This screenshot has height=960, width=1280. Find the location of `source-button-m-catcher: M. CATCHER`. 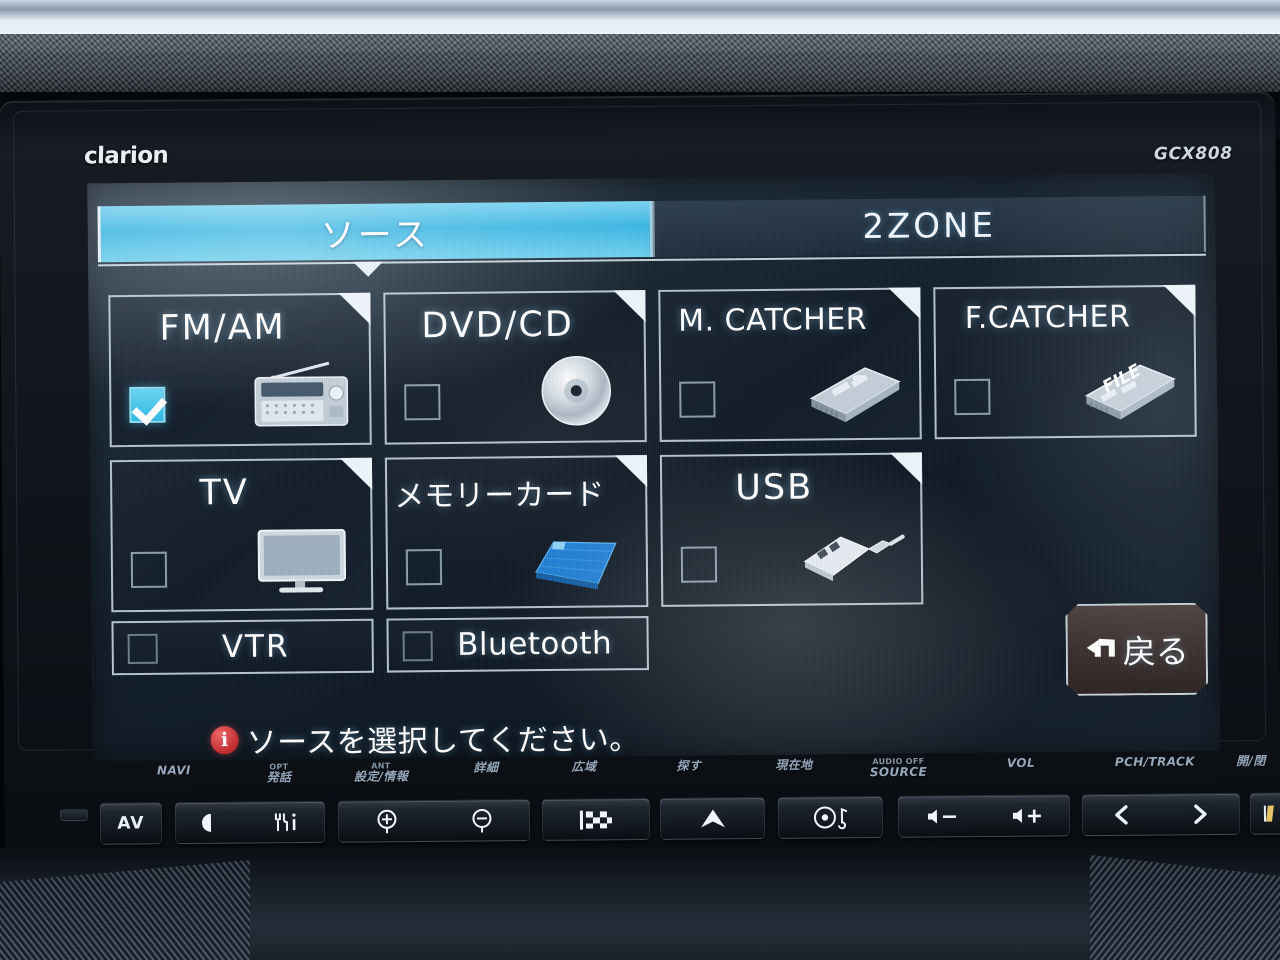

source-button-m-catcher: M. CATCHER is located at coordinates (790, 364).